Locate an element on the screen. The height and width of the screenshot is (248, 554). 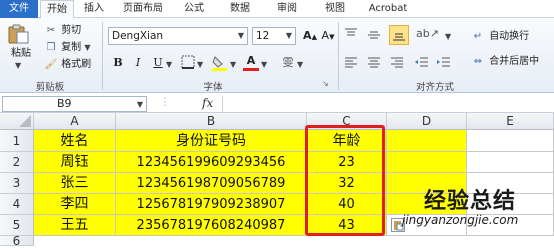
row-header-6: 6 is located at coordinates (17, 241).